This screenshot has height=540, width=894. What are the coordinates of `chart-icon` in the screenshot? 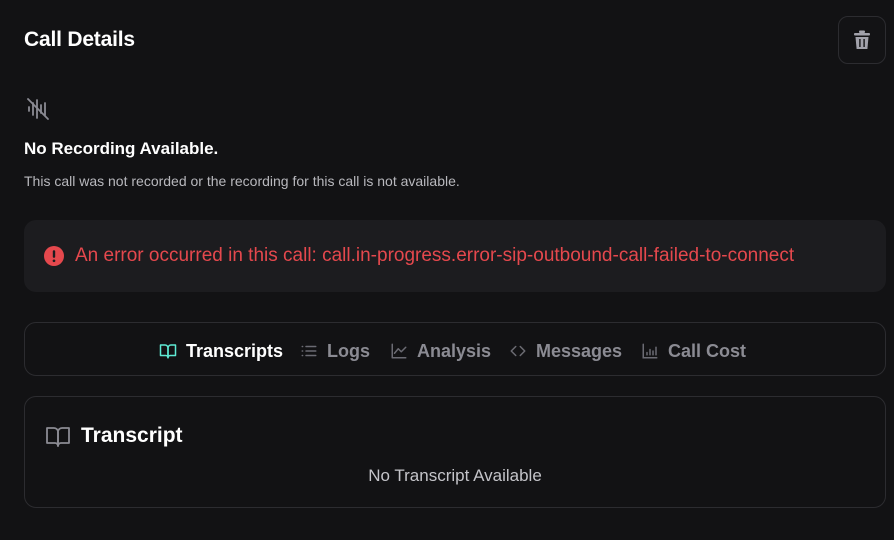 It's located at (650, 351).